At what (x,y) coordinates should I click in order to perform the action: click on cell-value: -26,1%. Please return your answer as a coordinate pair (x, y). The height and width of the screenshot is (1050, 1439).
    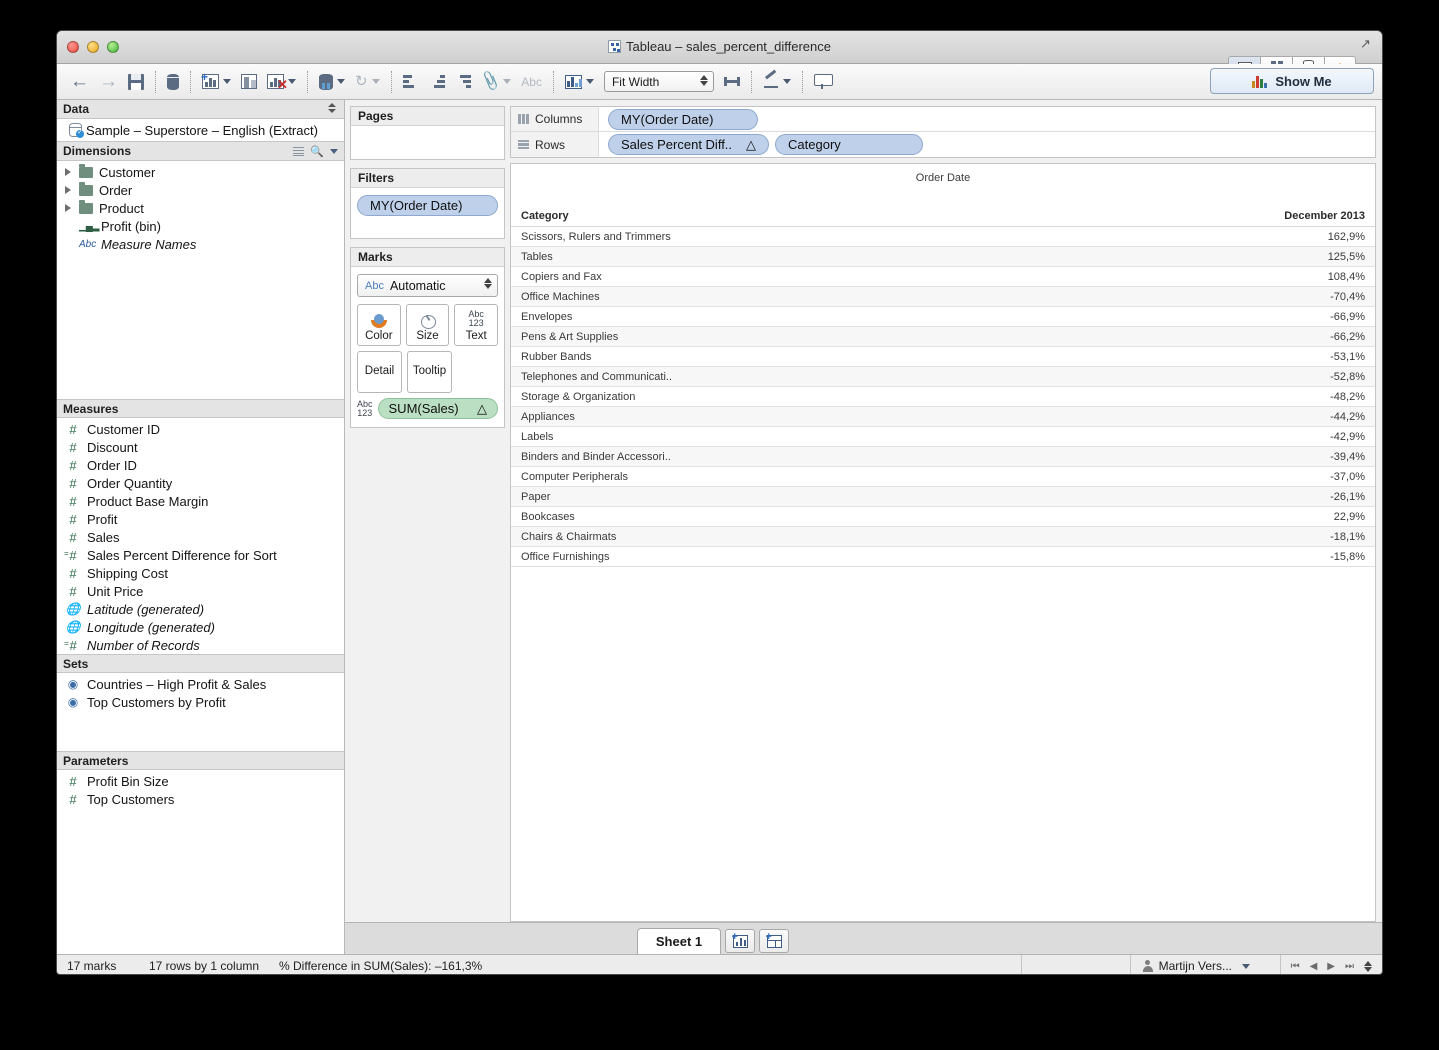
    Looking at the image, I should click on (1214, 496).